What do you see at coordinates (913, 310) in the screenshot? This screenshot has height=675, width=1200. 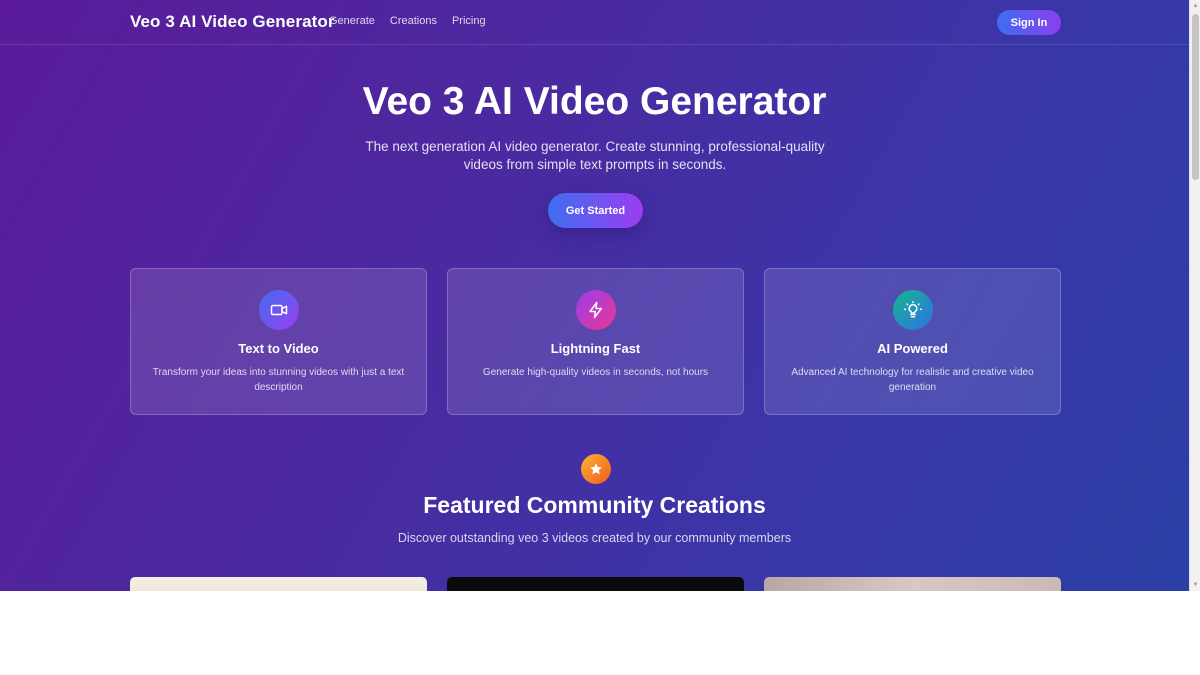 I see `lightbulb-icon` at bounding box center [913, 310].